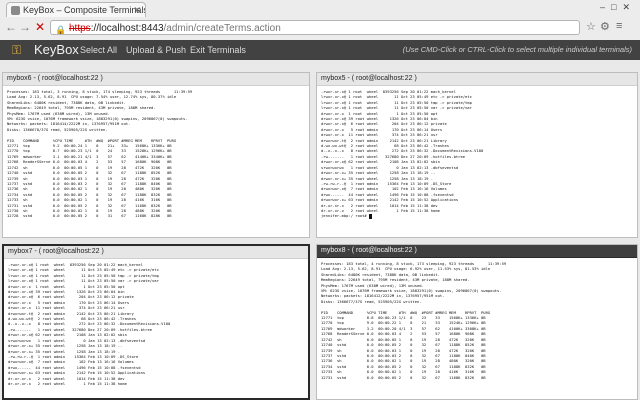 This screenshot has width=640, height=400. I want to click on favicon-icon, so click(15, 10).